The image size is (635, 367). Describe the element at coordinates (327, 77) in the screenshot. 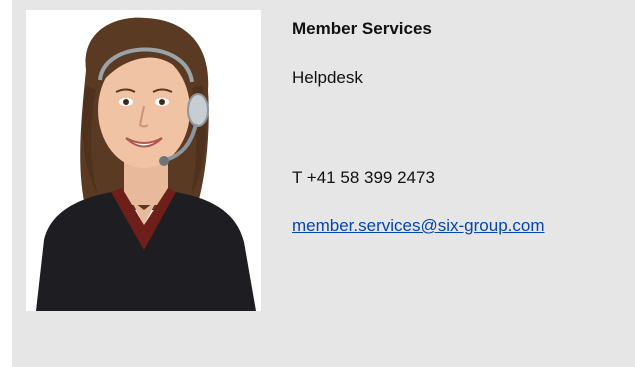

I see `contact-department: Helpdesk` at that location.